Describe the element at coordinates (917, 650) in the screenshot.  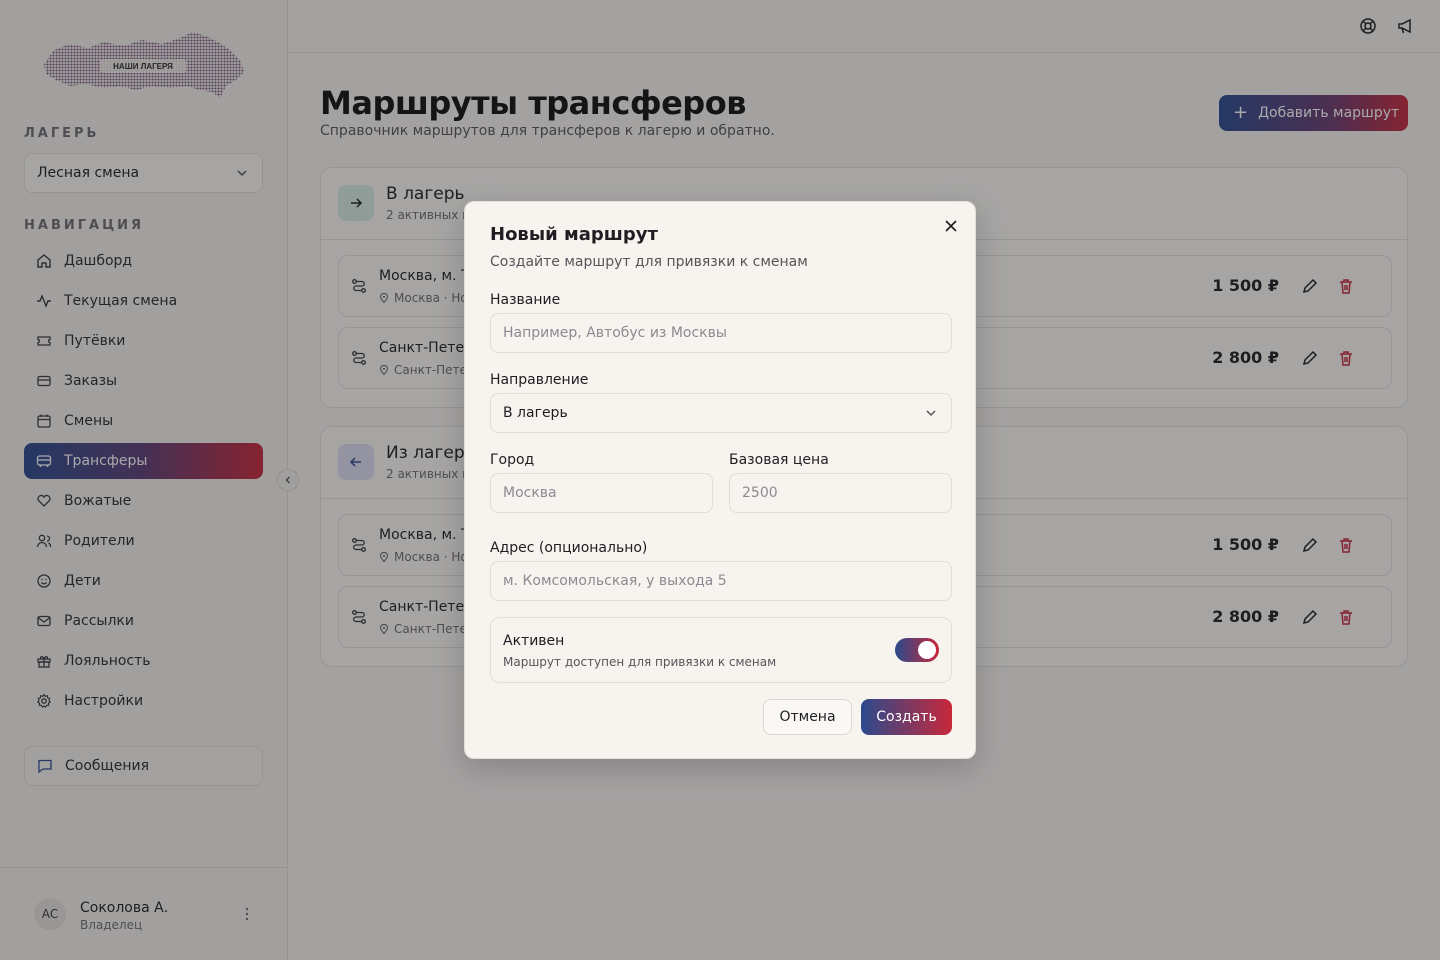
I see `active-toggle` at that location.